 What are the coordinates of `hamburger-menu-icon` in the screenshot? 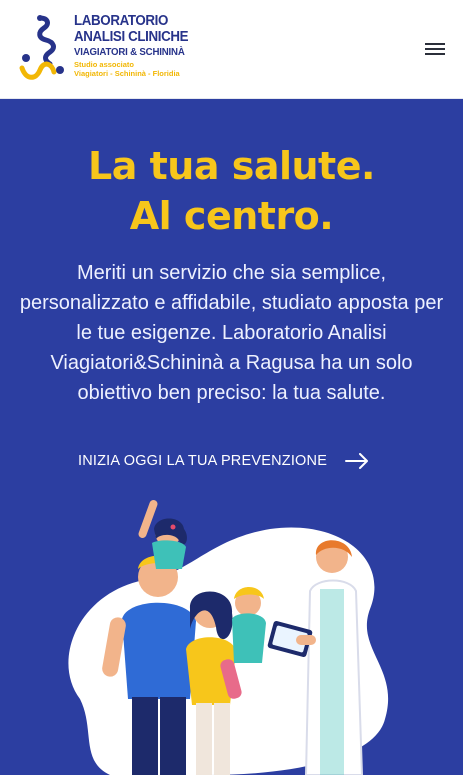 It's located at (435, 48).